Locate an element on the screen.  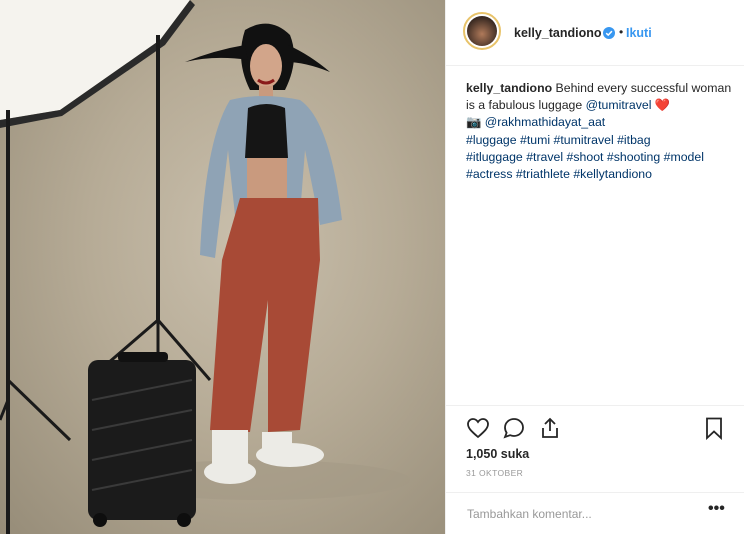
speech-bubble-icon is located at coordinates (514, 428).